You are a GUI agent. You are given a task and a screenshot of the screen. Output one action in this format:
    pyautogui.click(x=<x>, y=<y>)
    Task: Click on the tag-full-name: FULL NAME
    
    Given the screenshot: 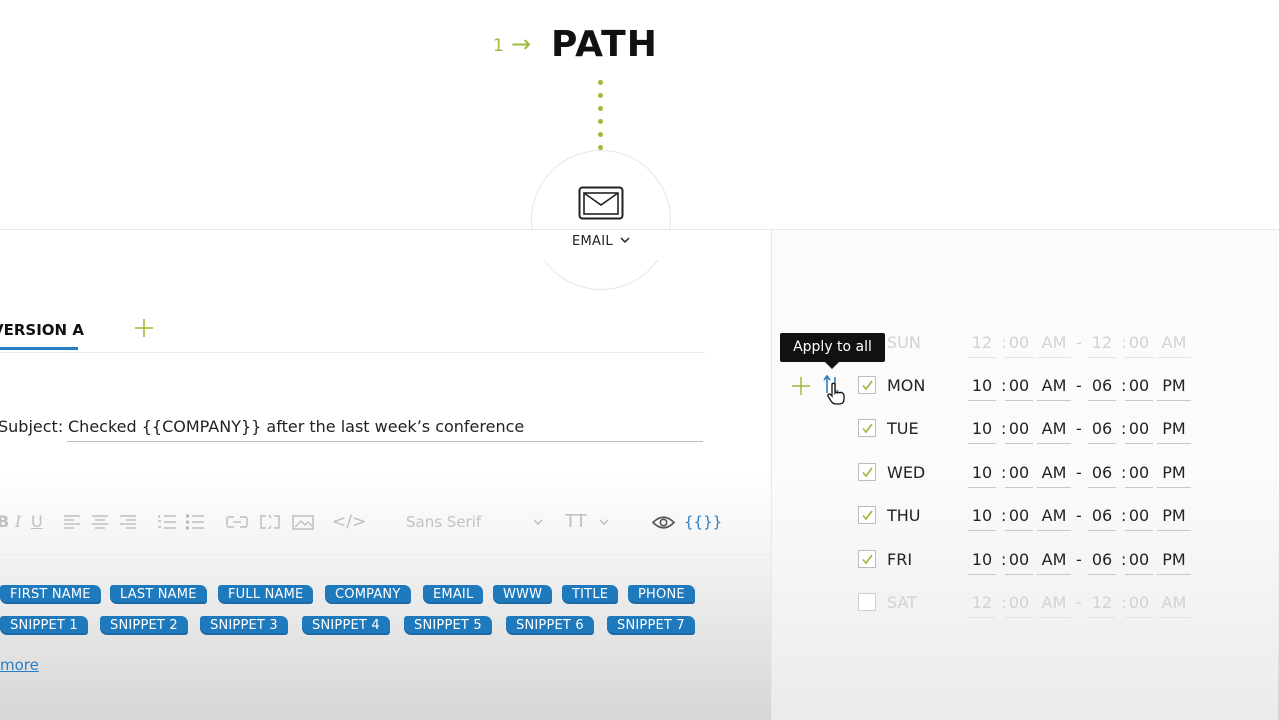 What is the action you would take?
    pyautogui.click(x=266, y=594)
    